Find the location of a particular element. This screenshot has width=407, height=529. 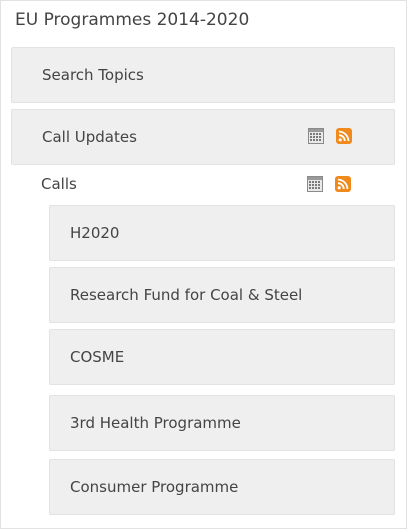

panel-title: EU Programmes 2014-2020 is located at coordinates (132, 20).